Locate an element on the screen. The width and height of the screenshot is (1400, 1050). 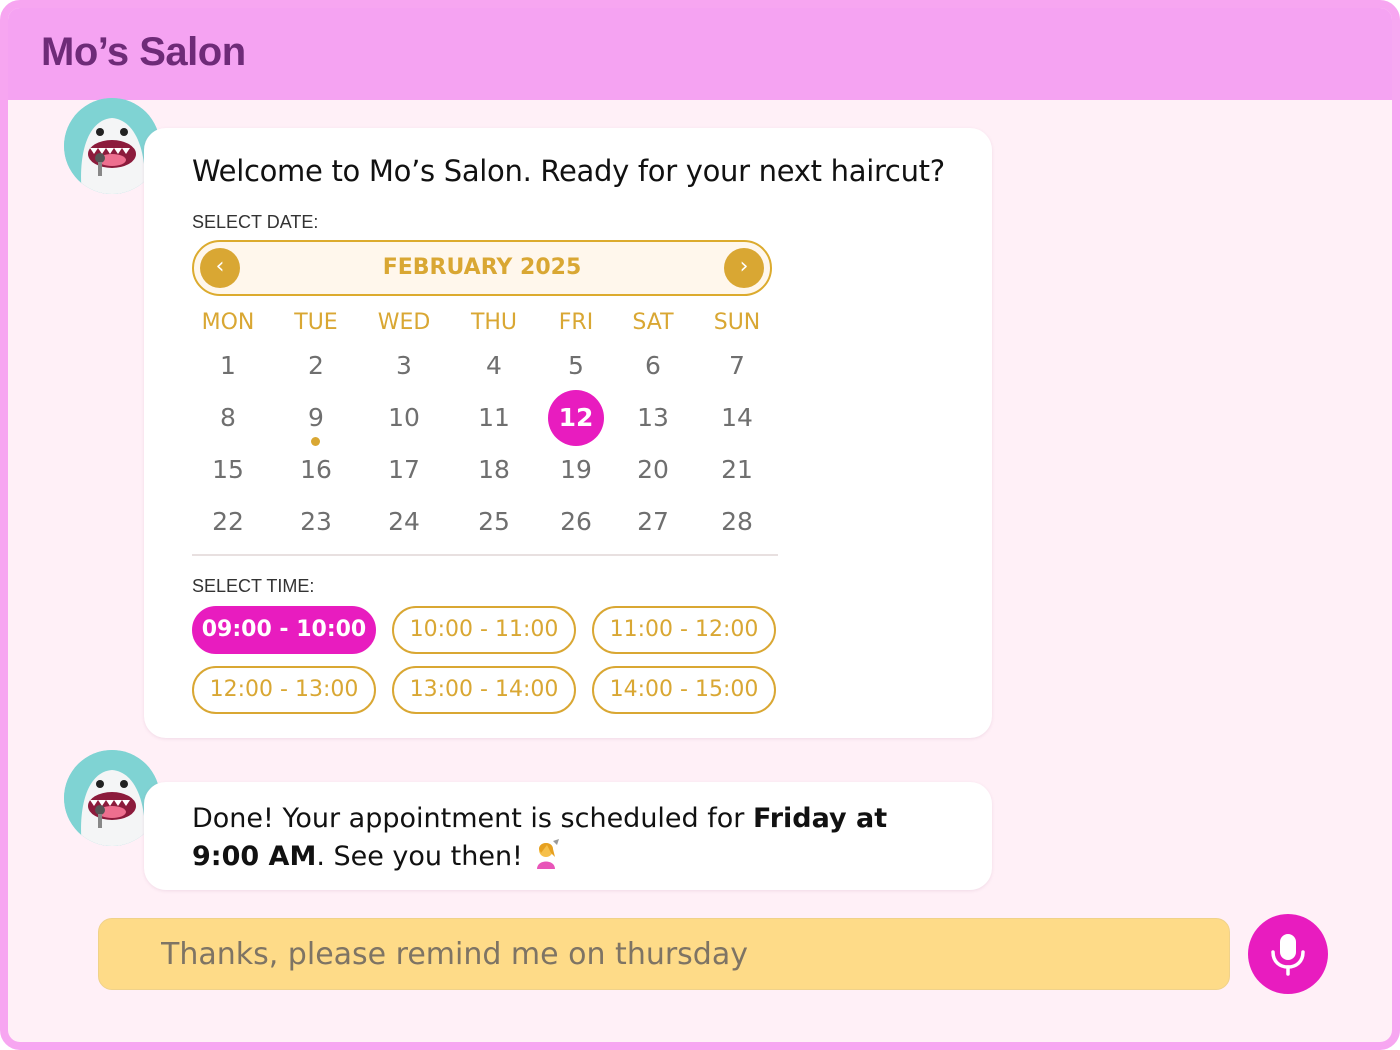
day-number: 21 is located at coordinates (737, 469).